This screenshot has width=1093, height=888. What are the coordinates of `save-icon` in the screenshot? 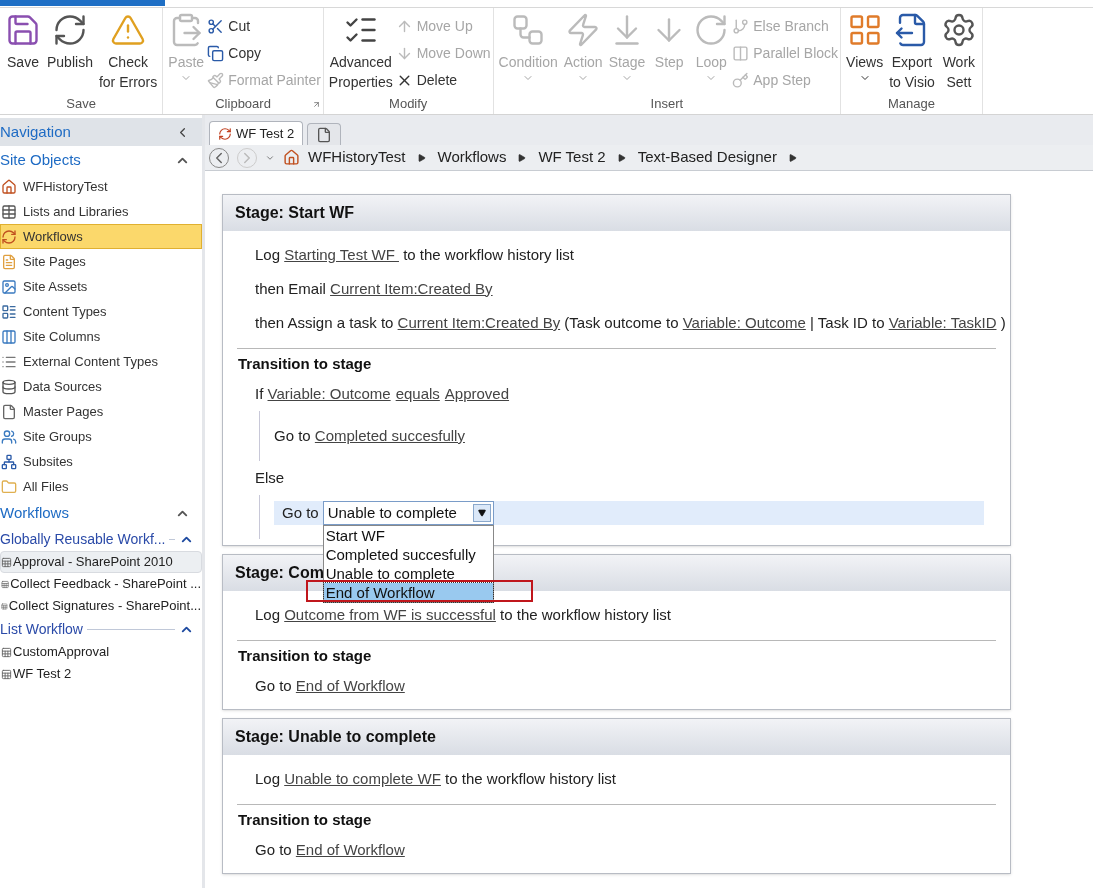 It's located at (23, 30).